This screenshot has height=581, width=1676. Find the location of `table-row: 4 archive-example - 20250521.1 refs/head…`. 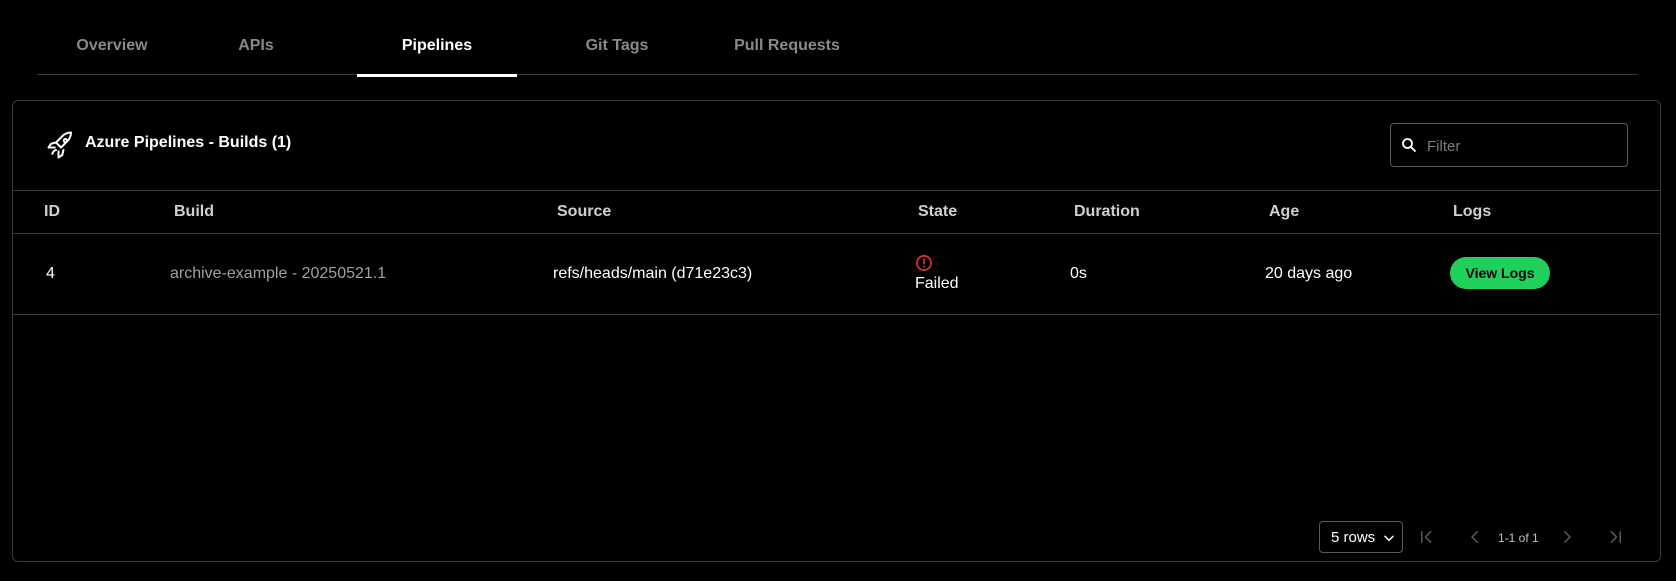

table-row: 4 archive-example - 20250521.1 refs/head… is located at coordinates (836, 274).